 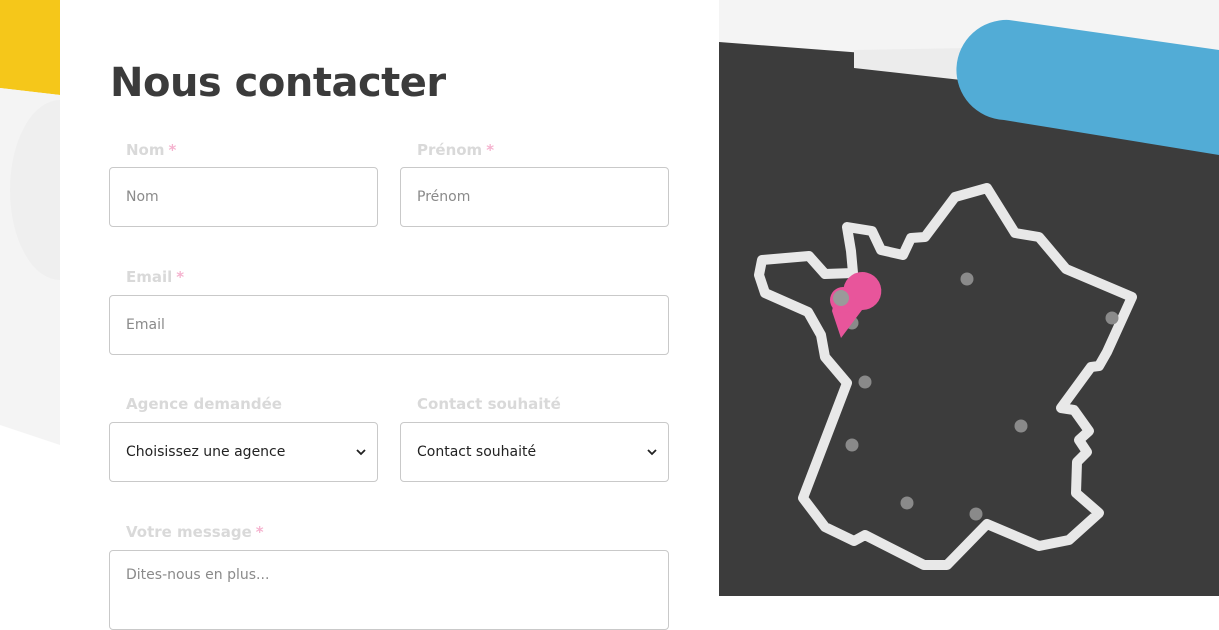 What do you see at coordinates (149, 277) in the screenshot?
I see `email-label-text: Email` at bounding box center [149, 277].